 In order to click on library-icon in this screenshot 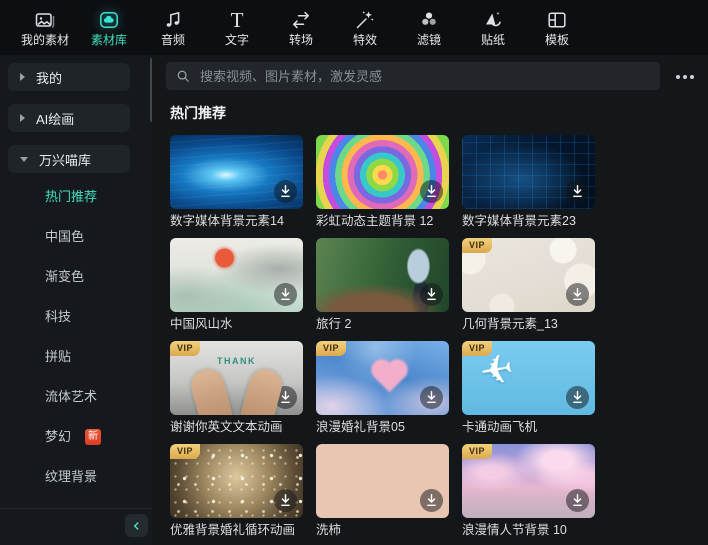, I will do `click(109, 20)`.